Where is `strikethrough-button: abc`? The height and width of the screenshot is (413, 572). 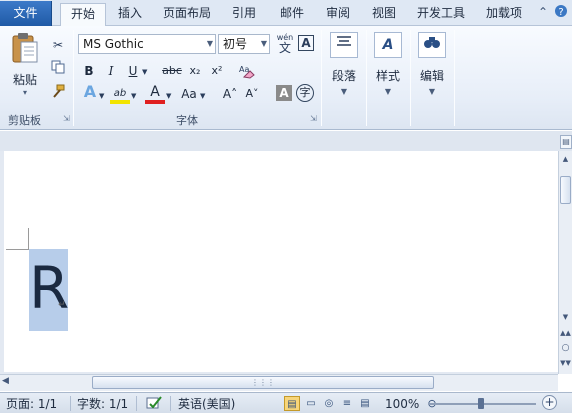 strikethrough-button: abc is located at coordinates (172, 71).